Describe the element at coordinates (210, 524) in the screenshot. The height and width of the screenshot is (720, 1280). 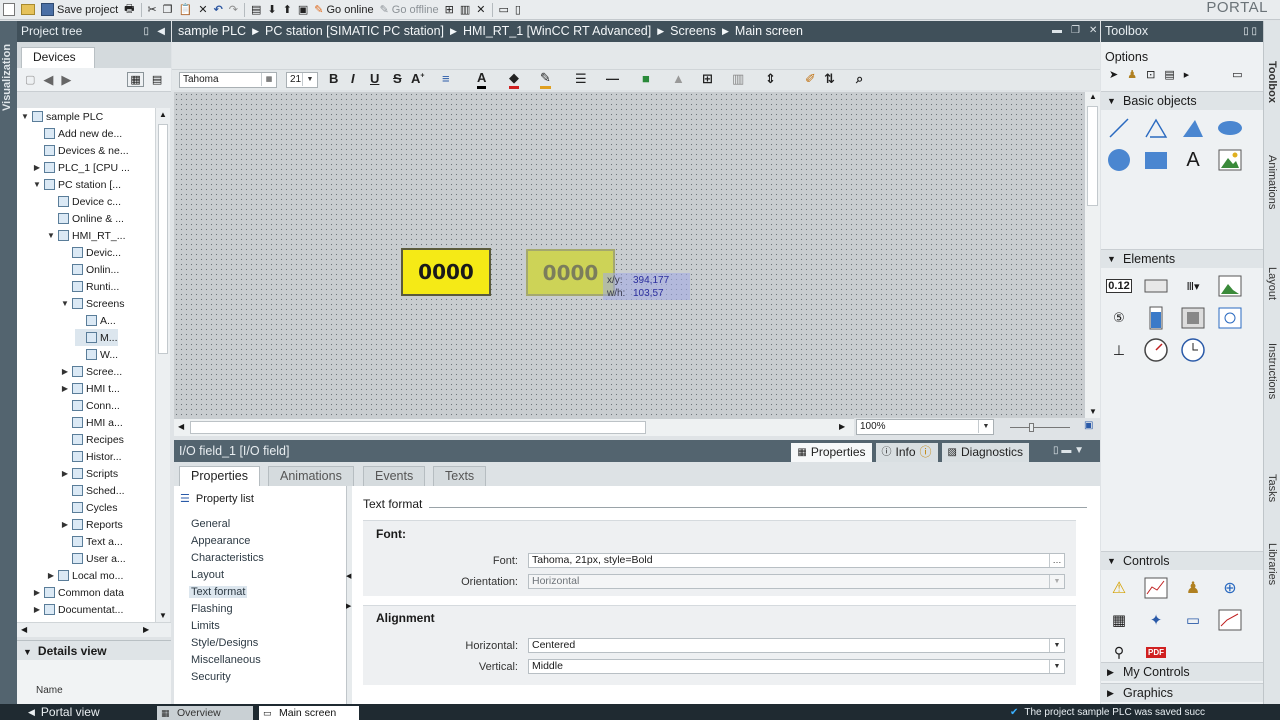
I see `property-nav-item: General` at that location.